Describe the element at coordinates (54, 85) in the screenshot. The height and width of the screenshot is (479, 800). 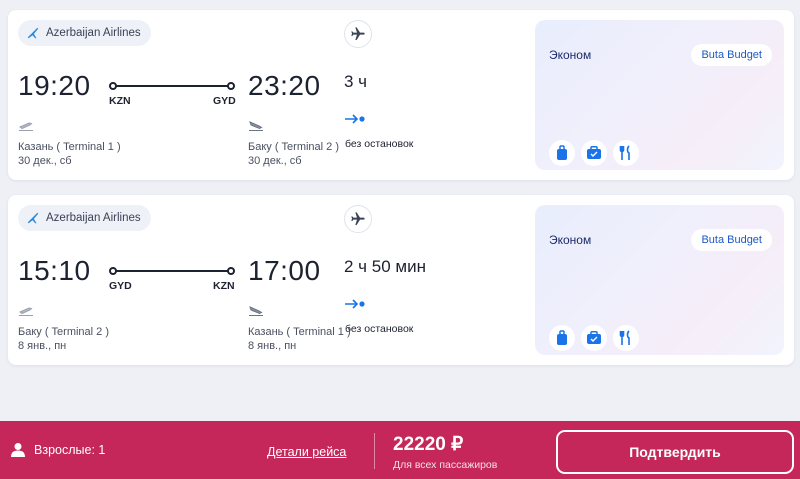
I see `departure-time: 19:20` at that location.